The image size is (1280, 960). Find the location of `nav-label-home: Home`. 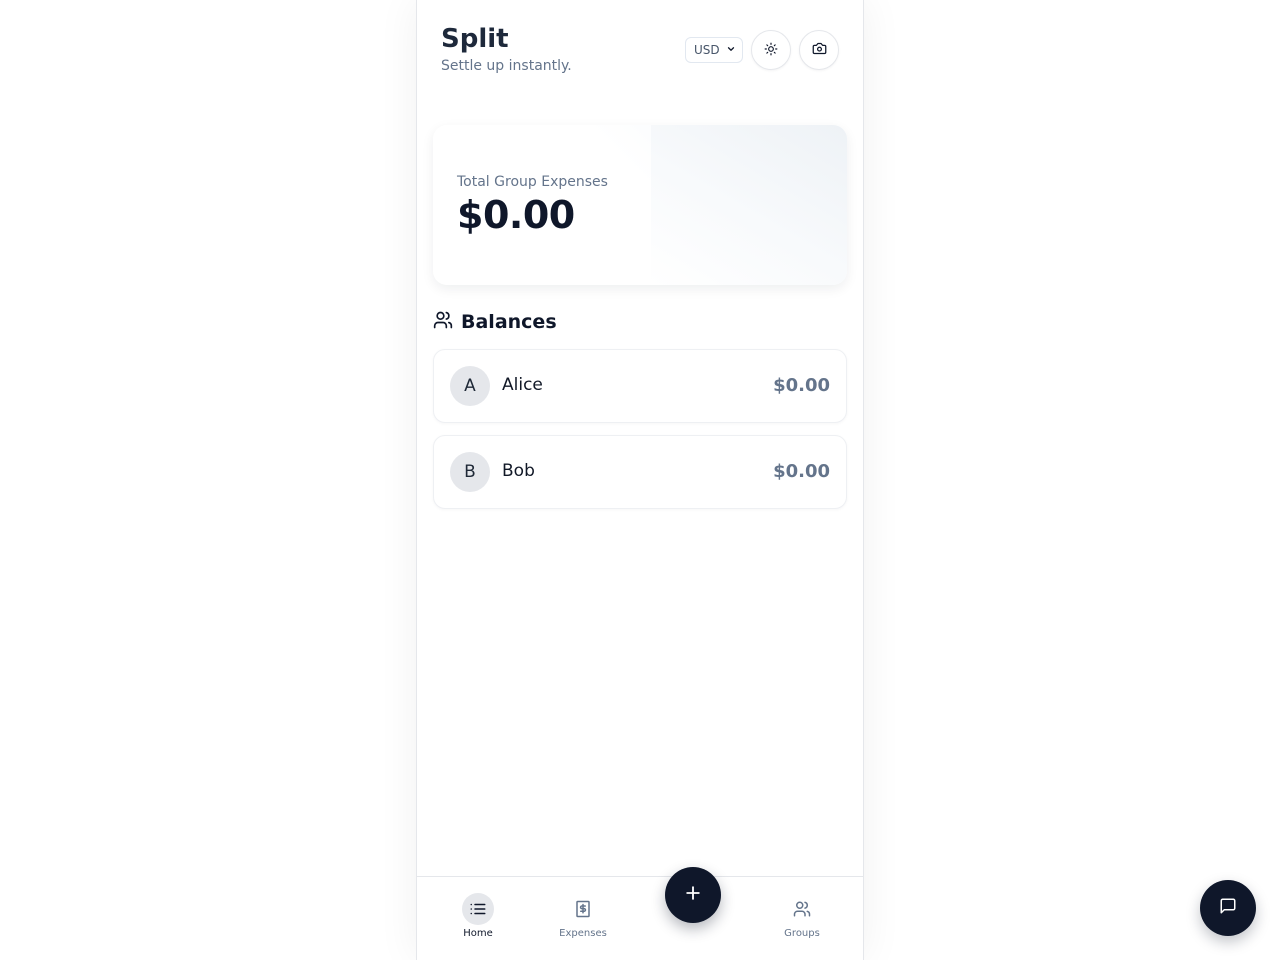

nav-label-home: Home is located at coordinates (478, 933).